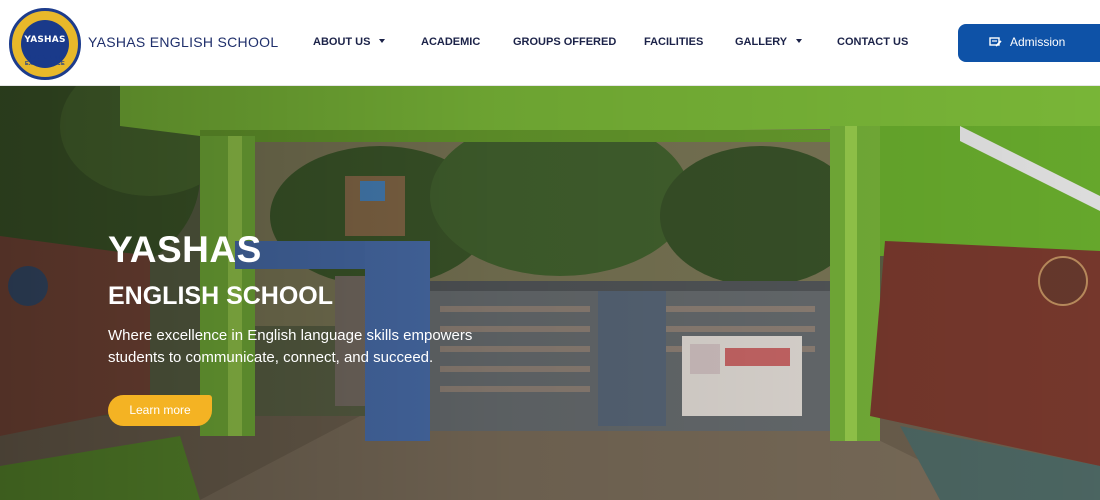 This screenshot has width=1100, height=500. I want to click on nav-label: ABOUT US, so click(342, 42).